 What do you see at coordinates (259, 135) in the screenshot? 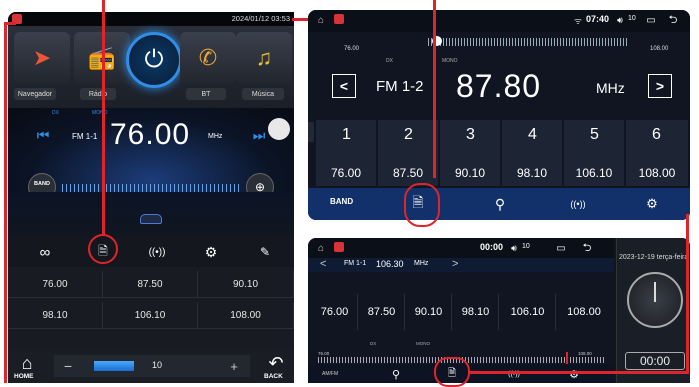
I see `seek-forward-icon: ⏭` at bounding box center [259, 135].